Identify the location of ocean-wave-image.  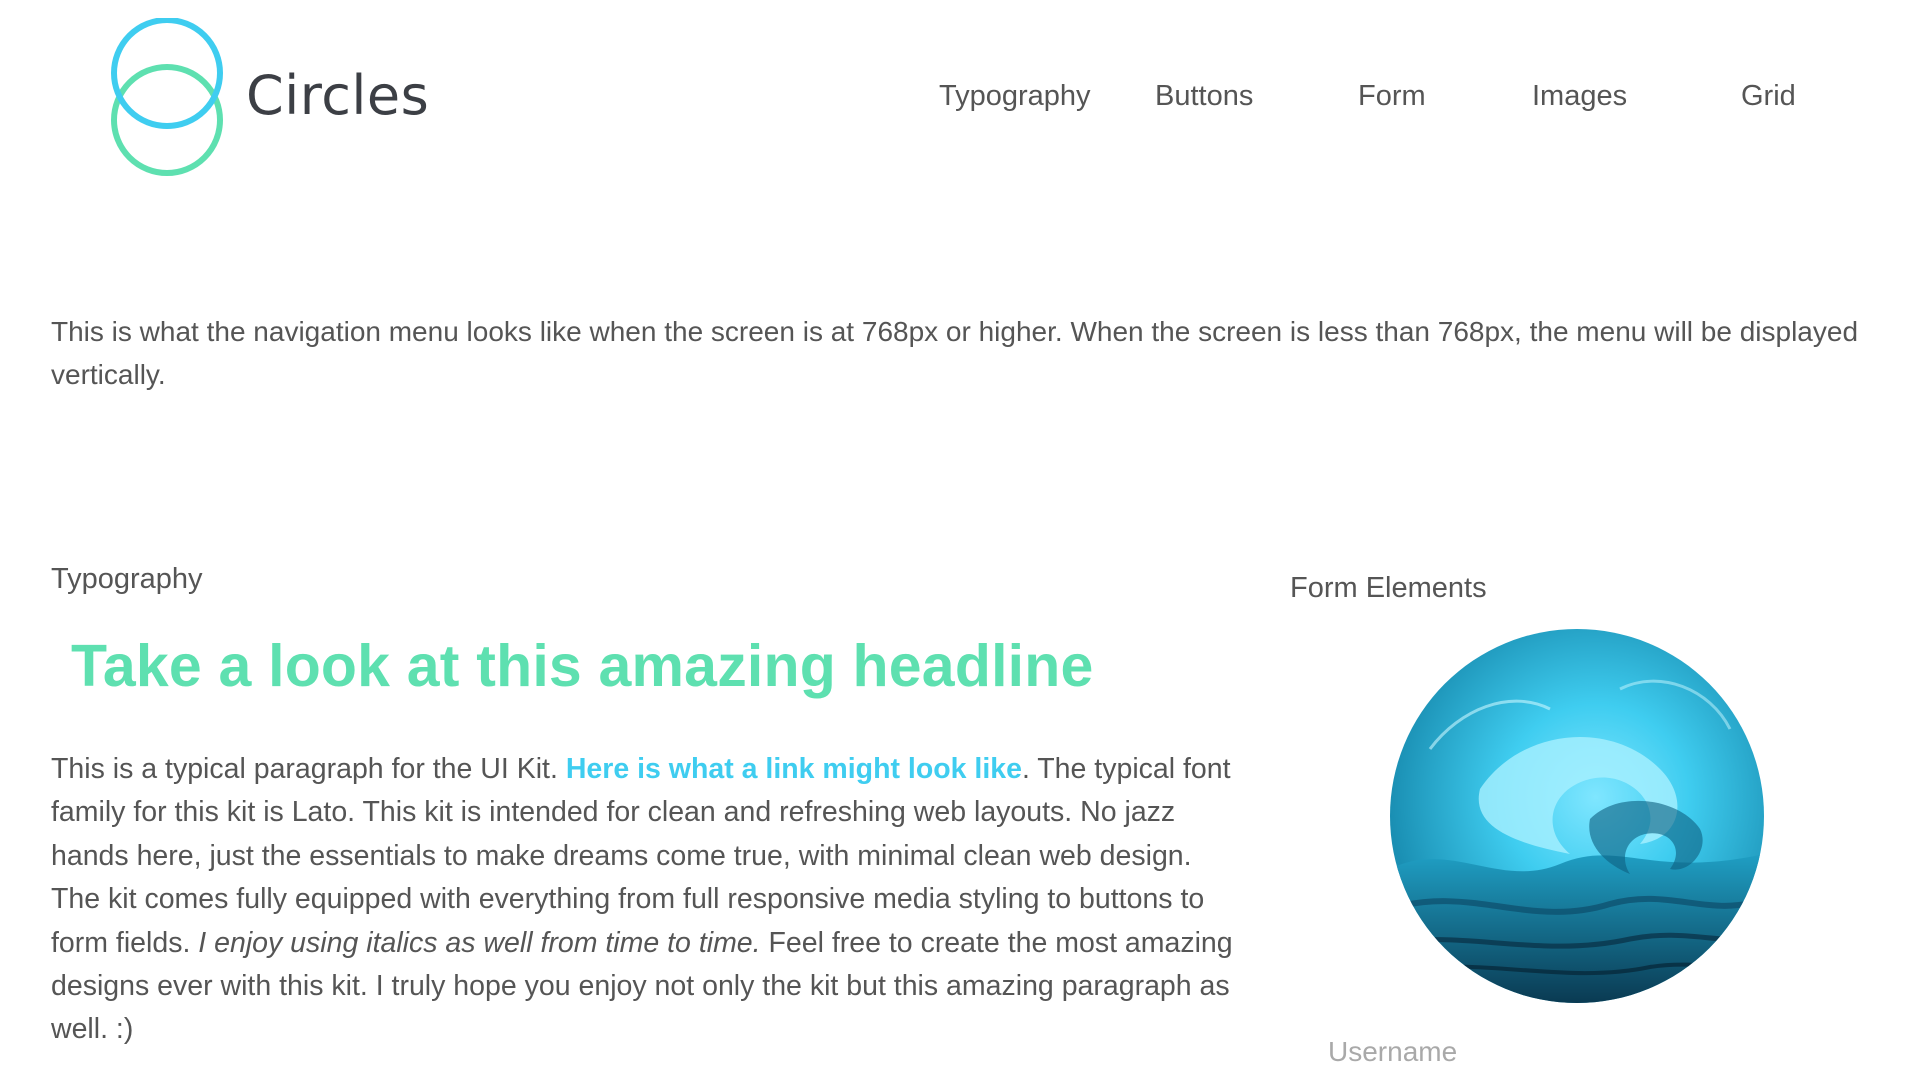
(1577, 816).